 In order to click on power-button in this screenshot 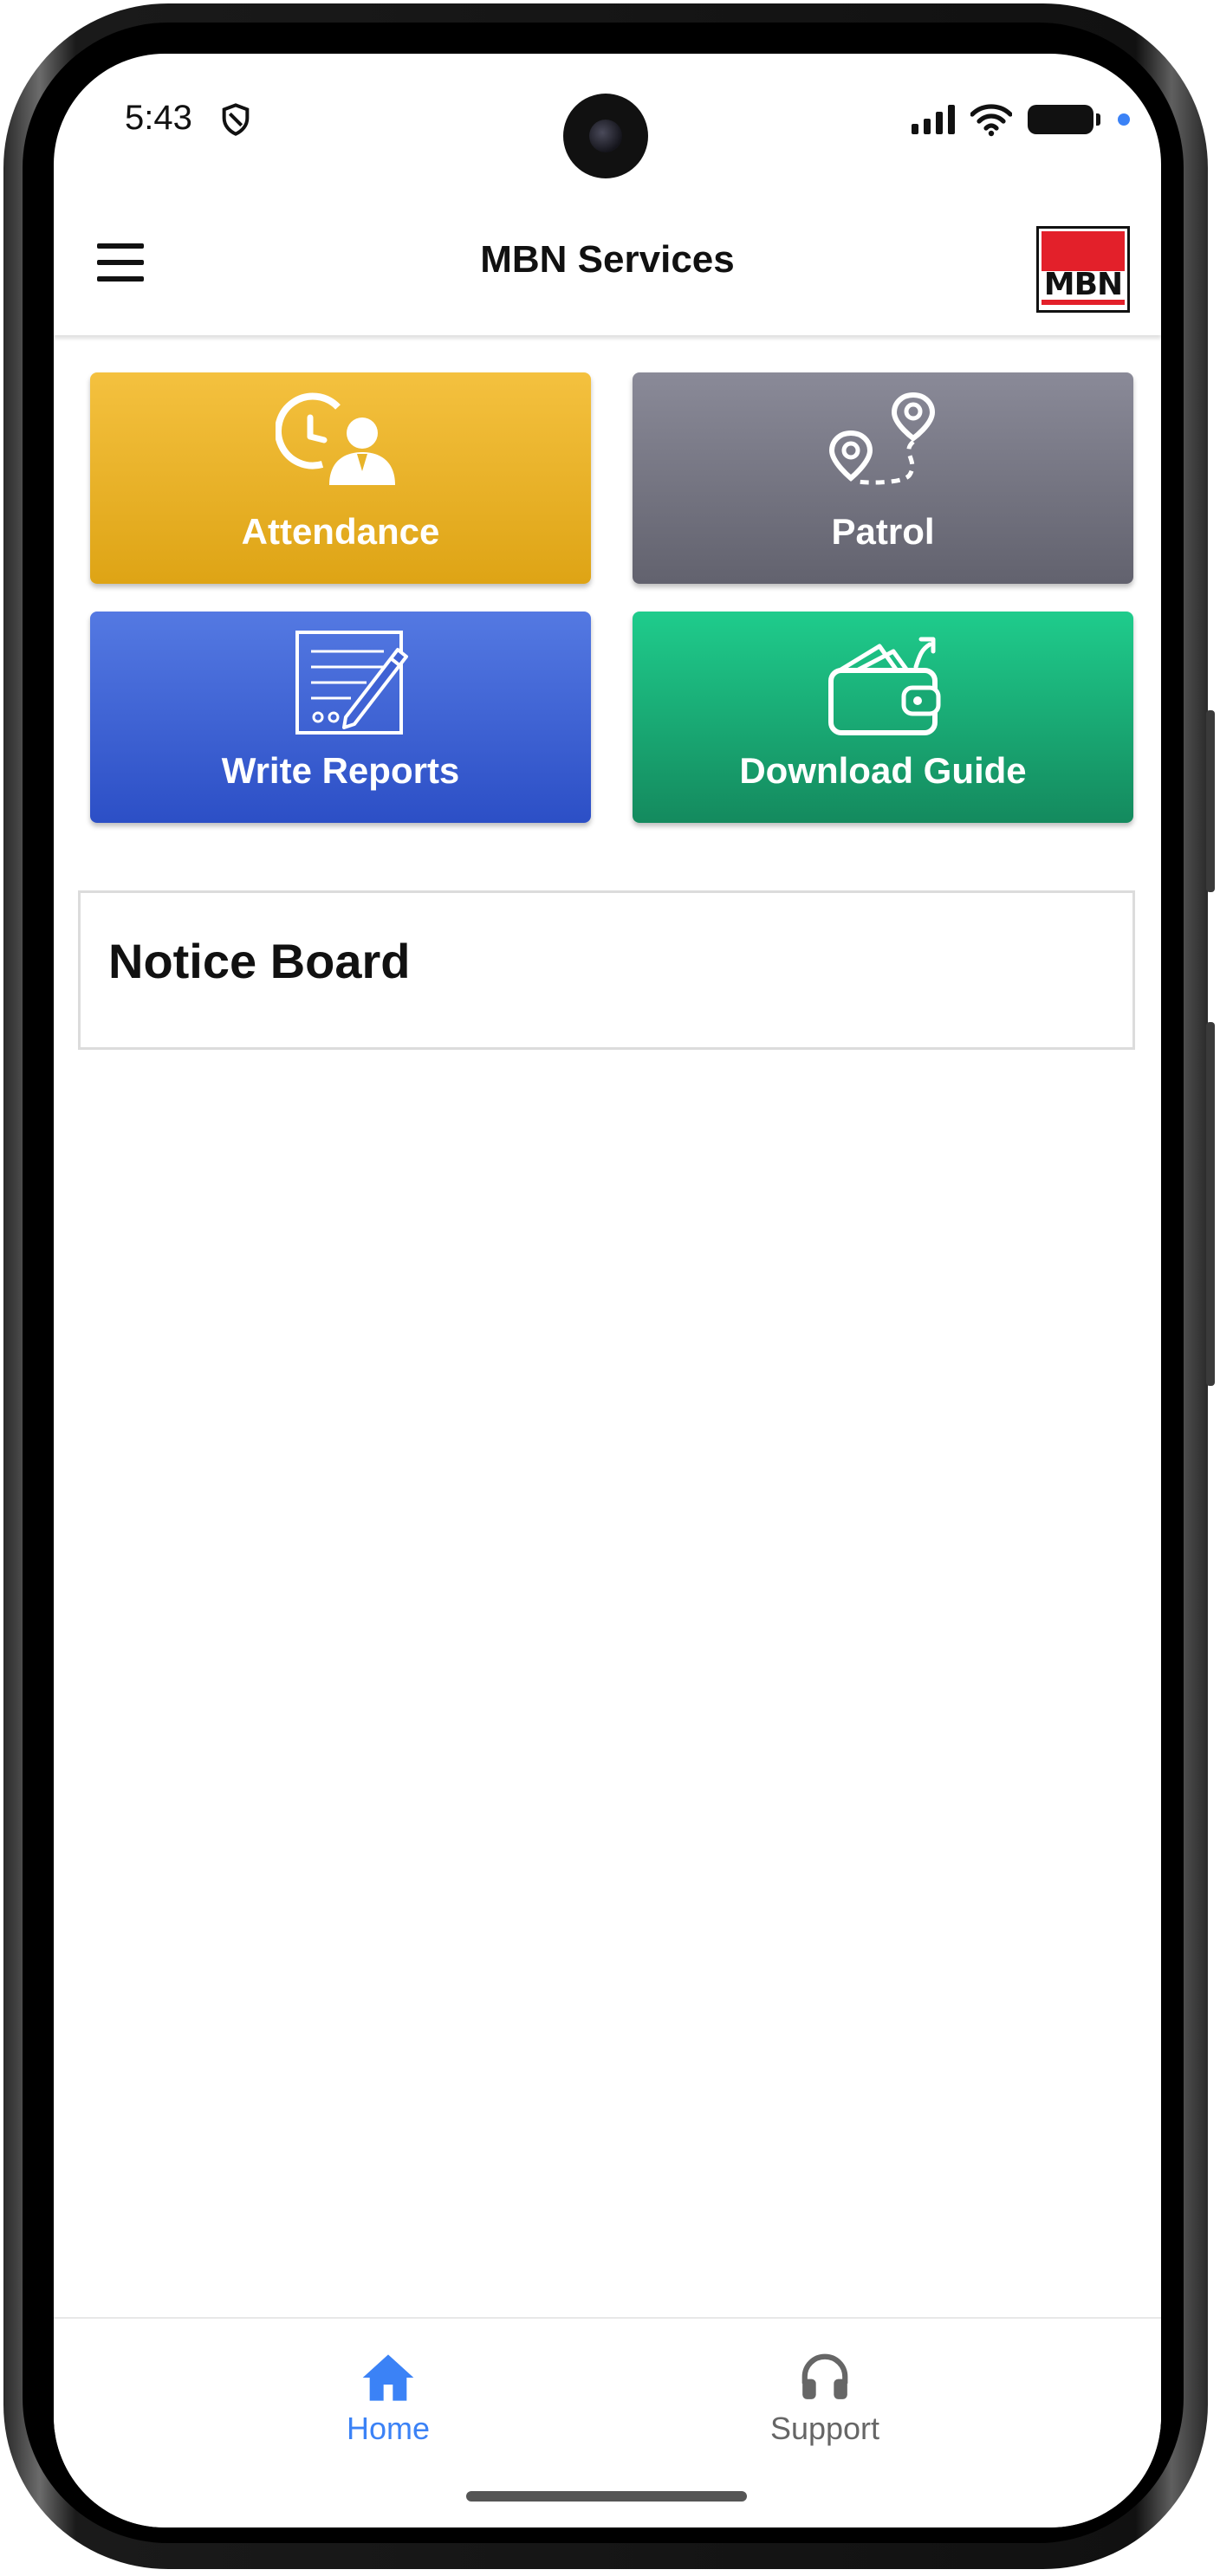, I will do `click(1211, 801)`.